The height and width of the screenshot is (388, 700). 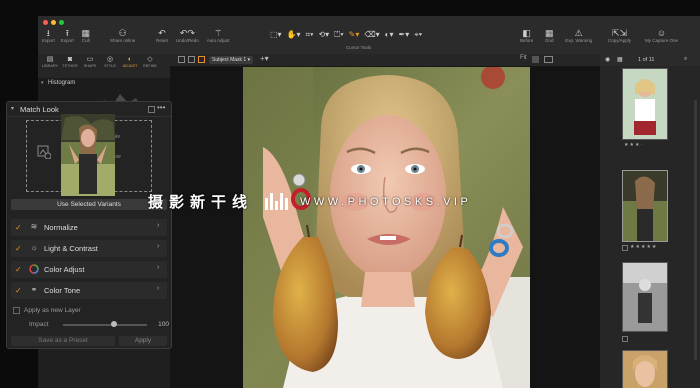 What do you see at coordinates (50, 66) in the screenshot?
I see `tab-library: ▤ LIBRARY` at bounding box center [50, 66].